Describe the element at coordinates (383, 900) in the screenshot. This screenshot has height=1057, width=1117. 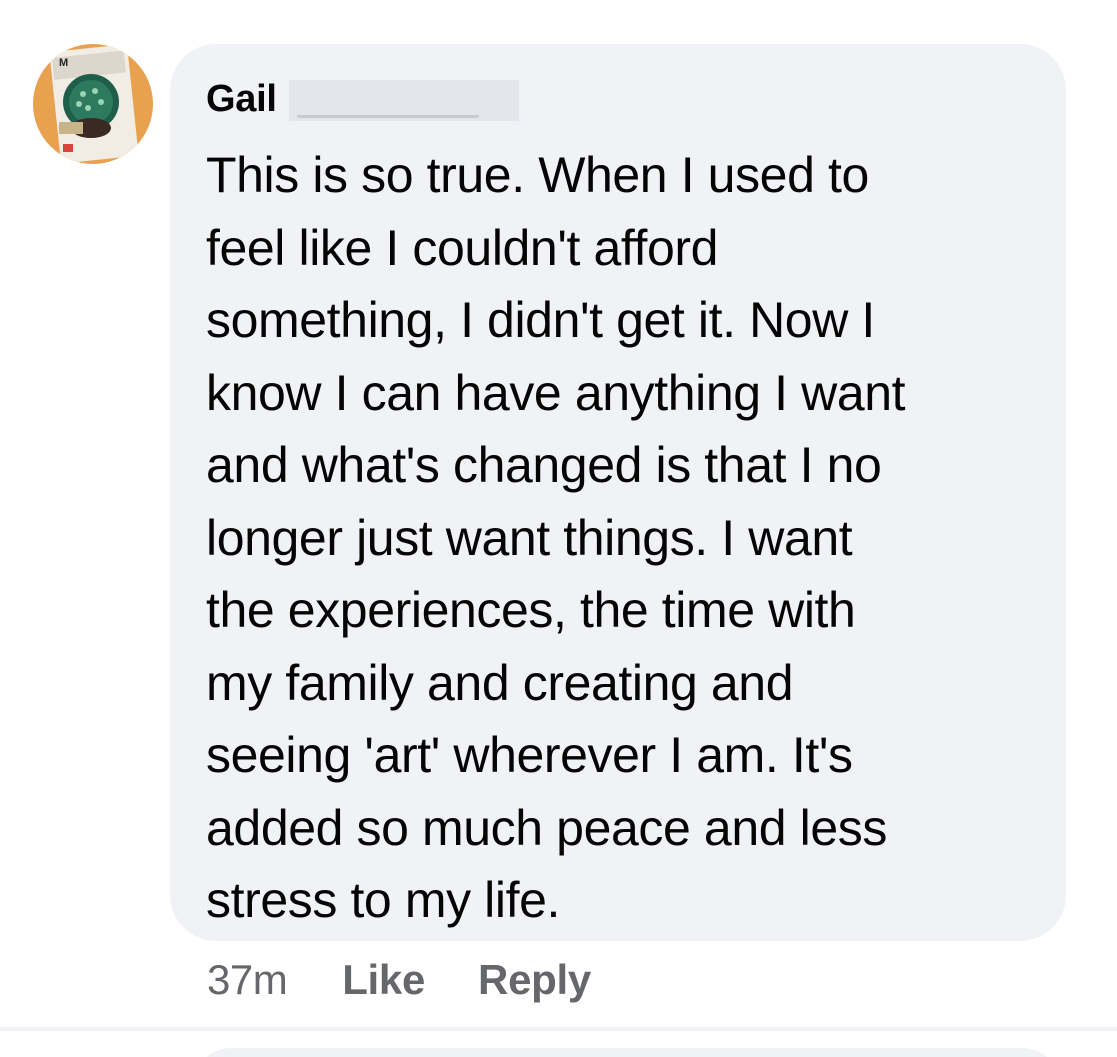
I see `comment-text-line: stress to my life.` at that location.